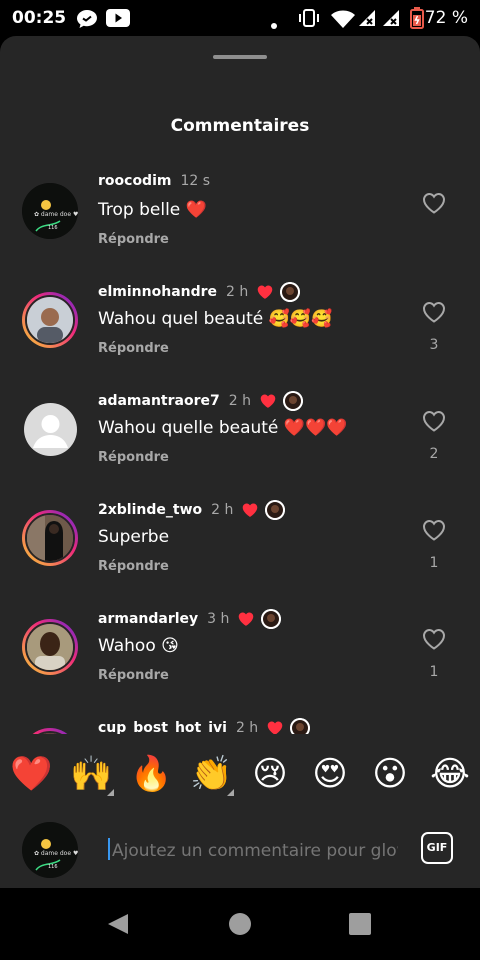  I want to click on comment-meta: 2xblinde_two 2 h, so click(192, 510).